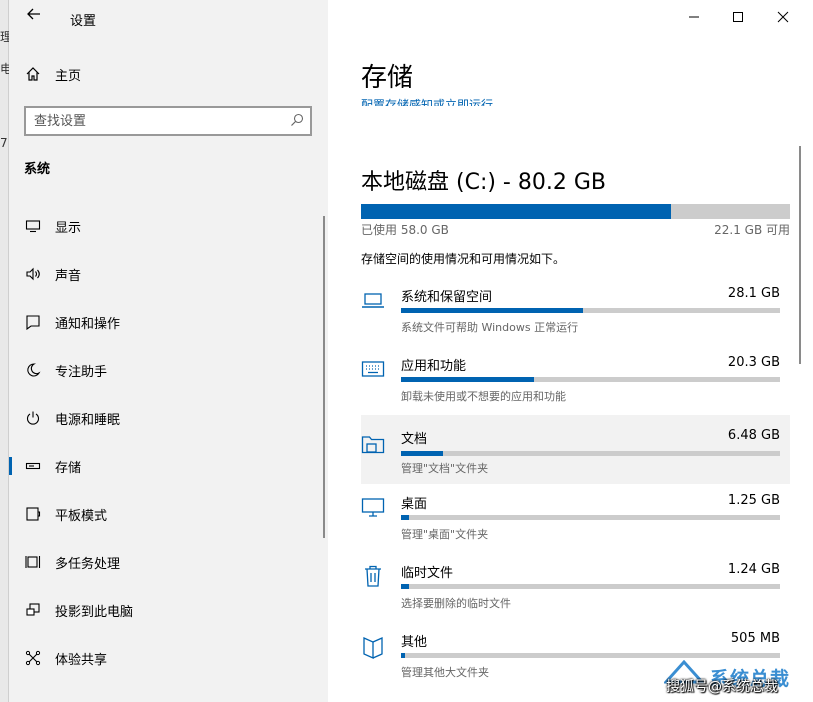 Image resolution: width=813 pixels, height=702 pixels. What do you see at coordinates (753, 362) in the screenshot?
I see `category-size: 20.3 GB` at bounding box center [753, 362].